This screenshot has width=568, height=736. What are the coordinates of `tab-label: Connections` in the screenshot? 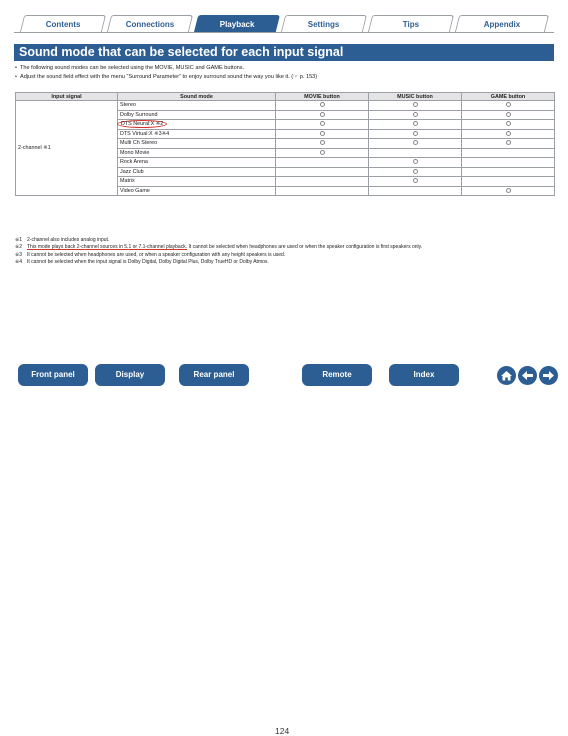 It's located at (149, 24).